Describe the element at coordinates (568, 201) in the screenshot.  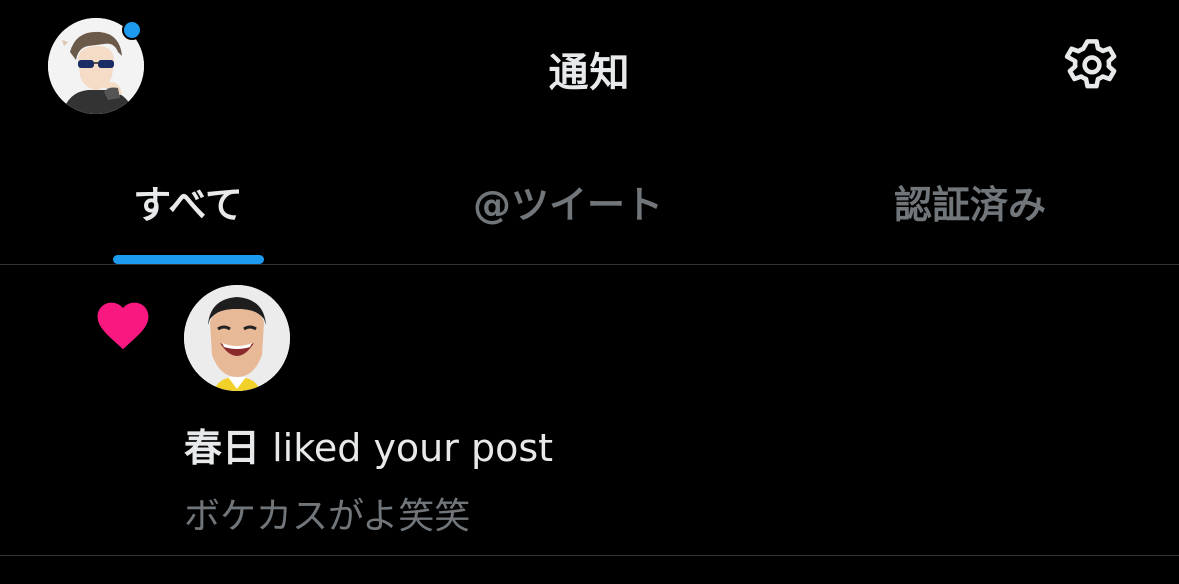
I see `tab-mentions: @ツイート` at that location.